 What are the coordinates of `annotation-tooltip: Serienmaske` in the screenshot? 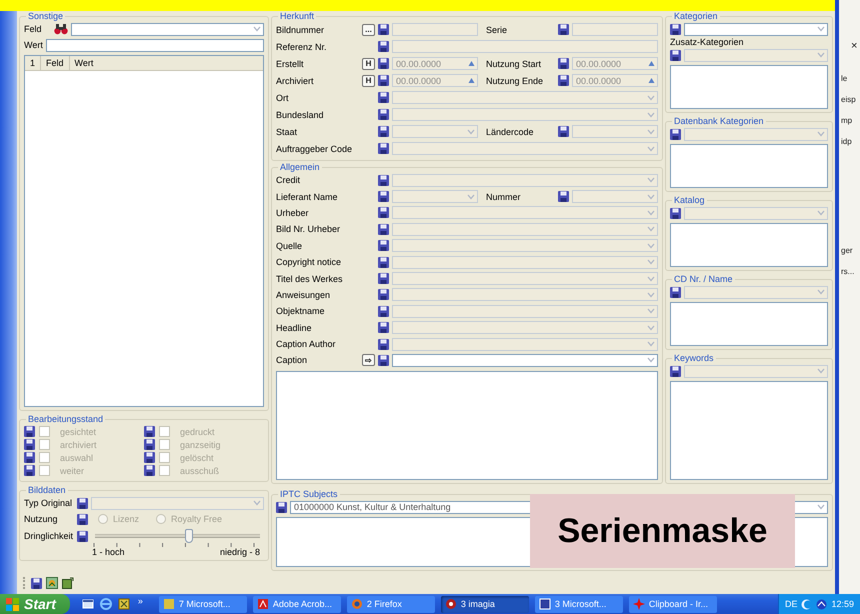 It's located at (662, 531).